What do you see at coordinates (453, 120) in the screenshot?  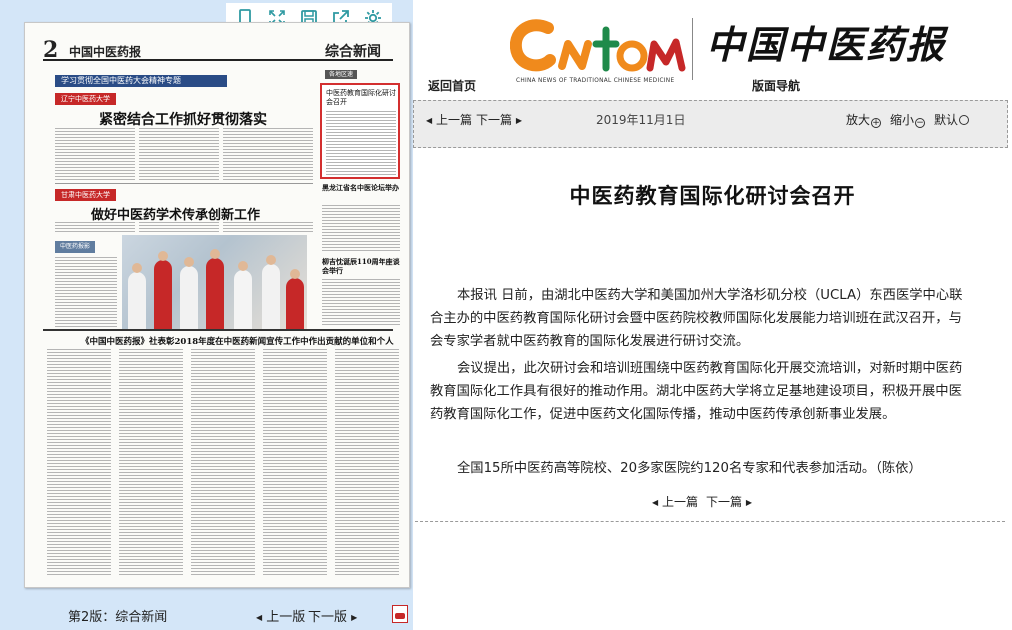 I see `prev-article-label: 上一篇` at bounding box center [453, 120].